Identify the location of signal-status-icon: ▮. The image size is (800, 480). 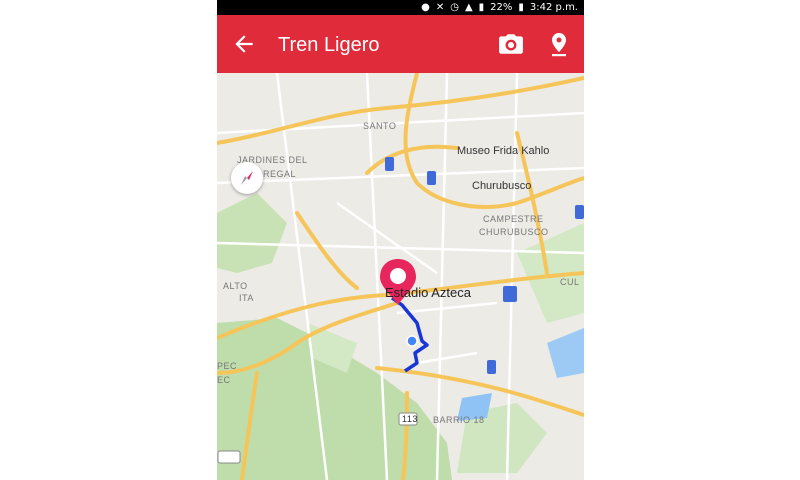
(481, 7).